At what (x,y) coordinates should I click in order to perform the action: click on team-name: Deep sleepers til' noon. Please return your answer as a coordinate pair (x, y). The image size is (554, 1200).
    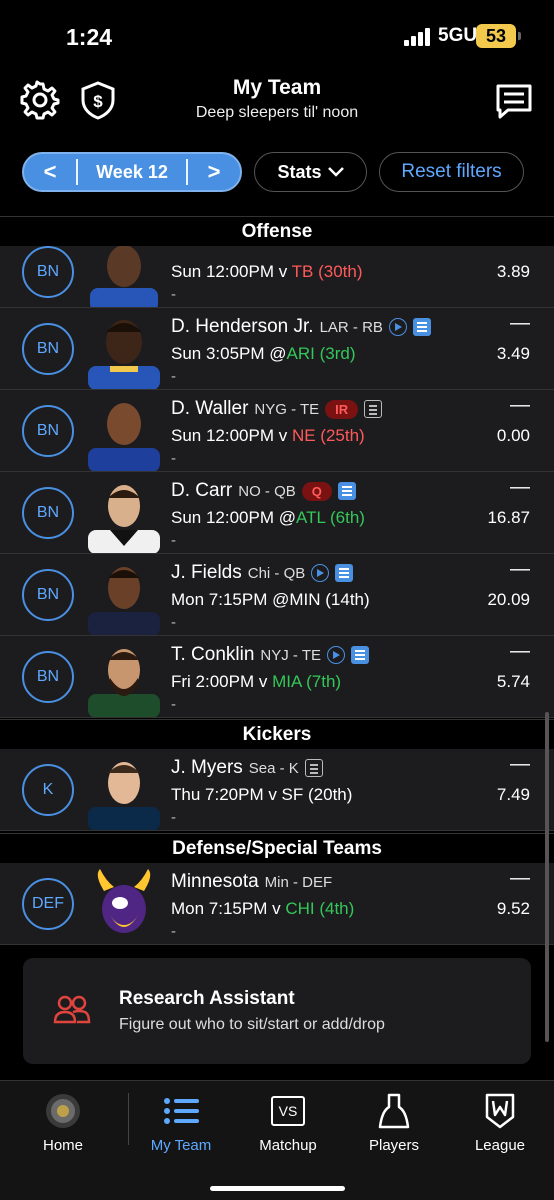
    Looking at the image, I should click on (277, 112).